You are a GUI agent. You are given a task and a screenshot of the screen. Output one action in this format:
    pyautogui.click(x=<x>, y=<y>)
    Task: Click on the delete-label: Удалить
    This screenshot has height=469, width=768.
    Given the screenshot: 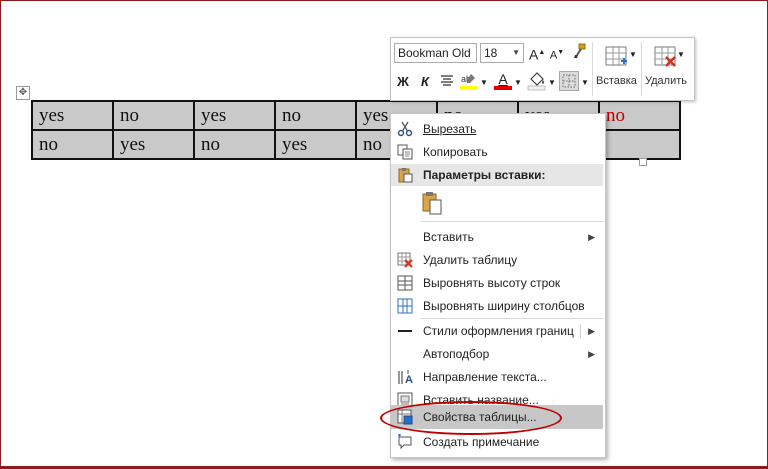 What is the action you would take?
    pyautogui.click(x=666, y=81)
    